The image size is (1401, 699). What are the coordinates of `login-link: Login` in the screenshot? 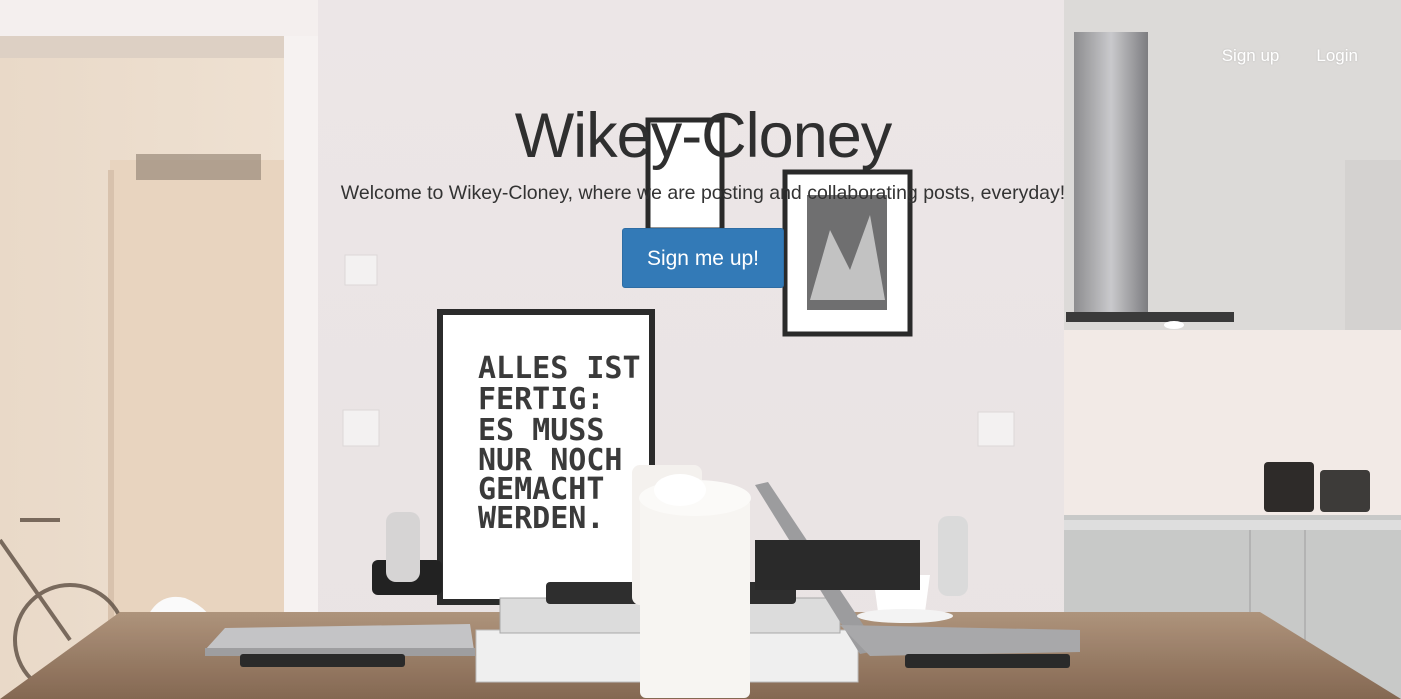 It's located at (1337, 56).